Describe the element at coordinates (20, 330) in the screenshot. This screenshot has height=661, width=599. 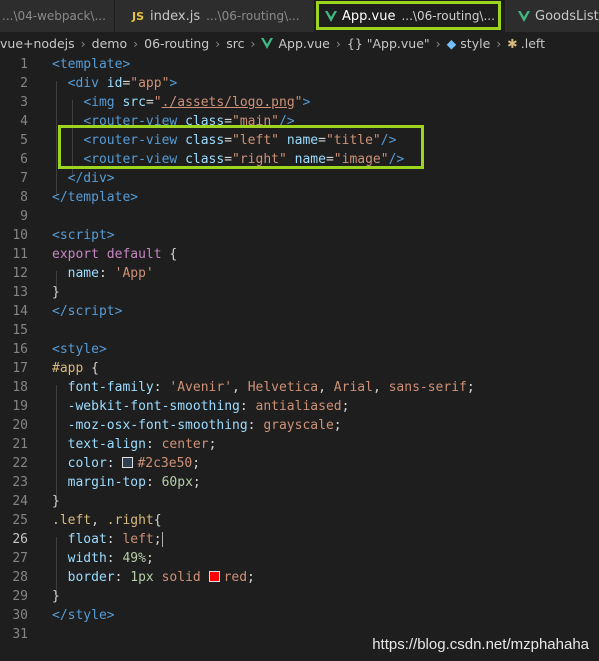
I see `line-number: 15` at that location.